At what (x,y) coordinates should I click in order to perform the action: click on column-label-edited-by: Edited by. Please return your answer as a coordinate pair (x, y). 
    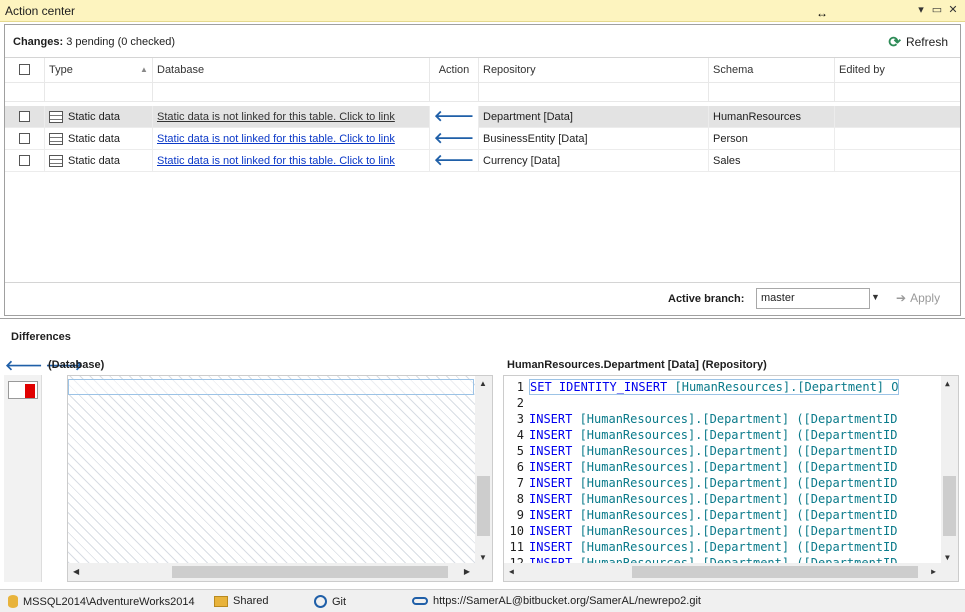
    Looking at the image, I should click on (862, 70).